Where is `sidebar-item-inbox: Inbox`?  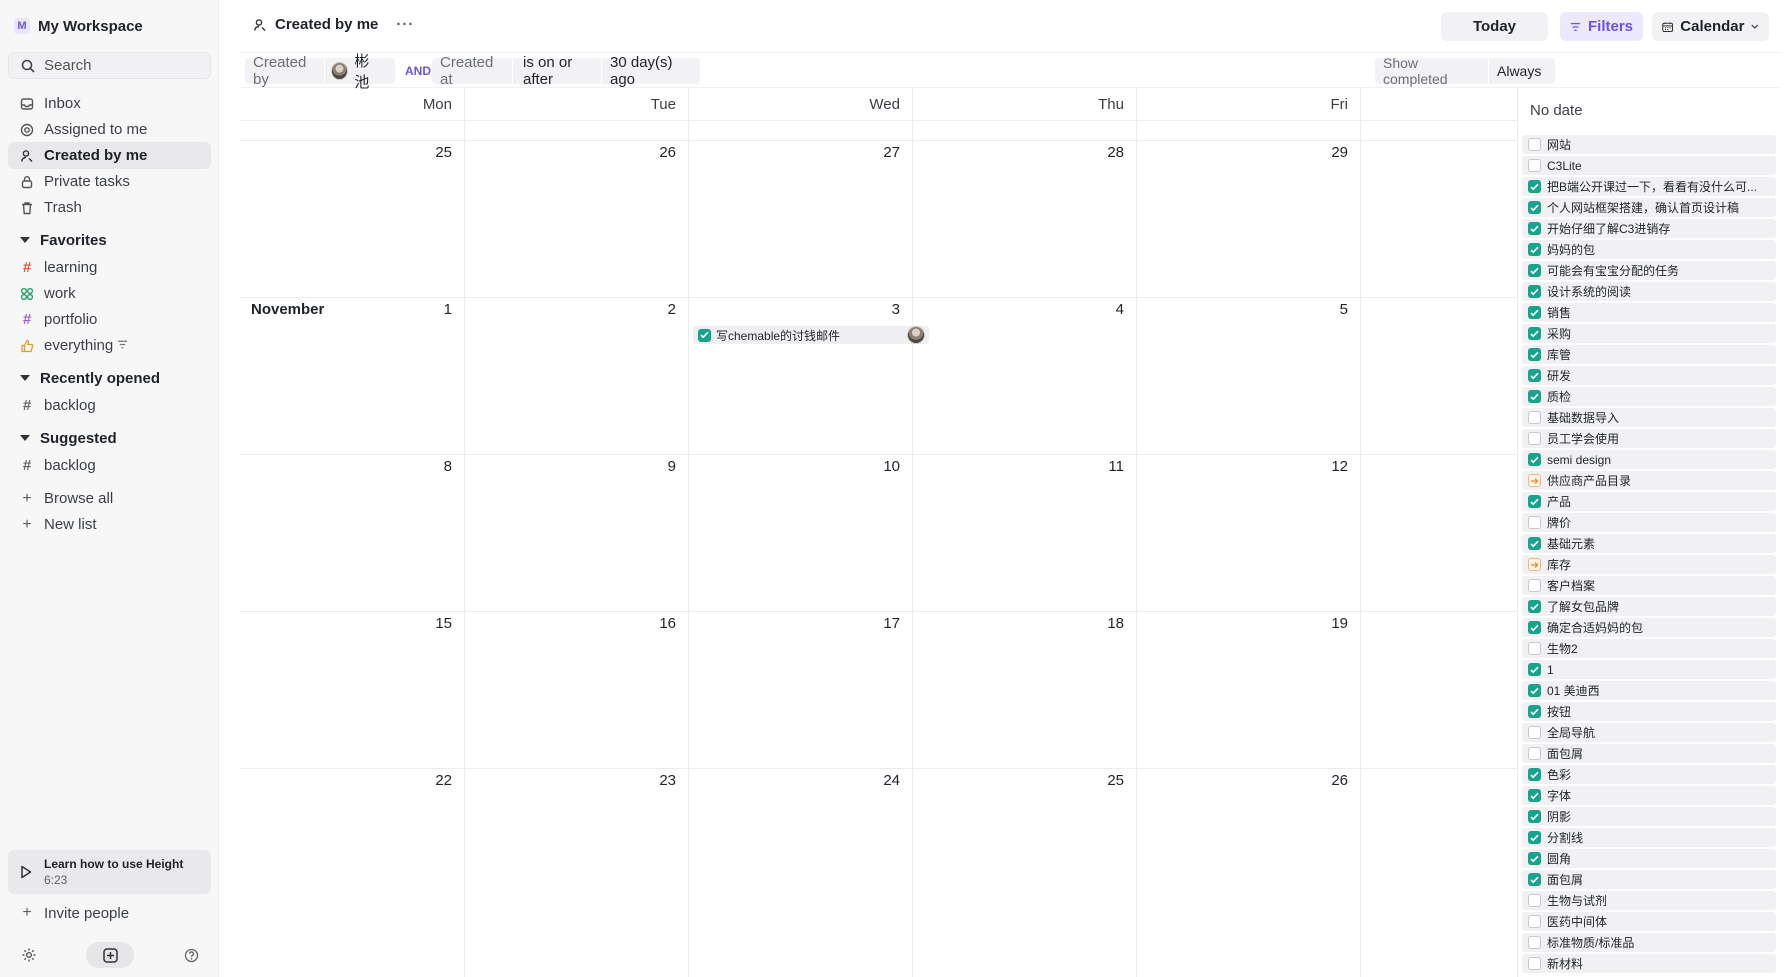
sidebar-item-inbox: Inbox is located at coordinates (109, 103).